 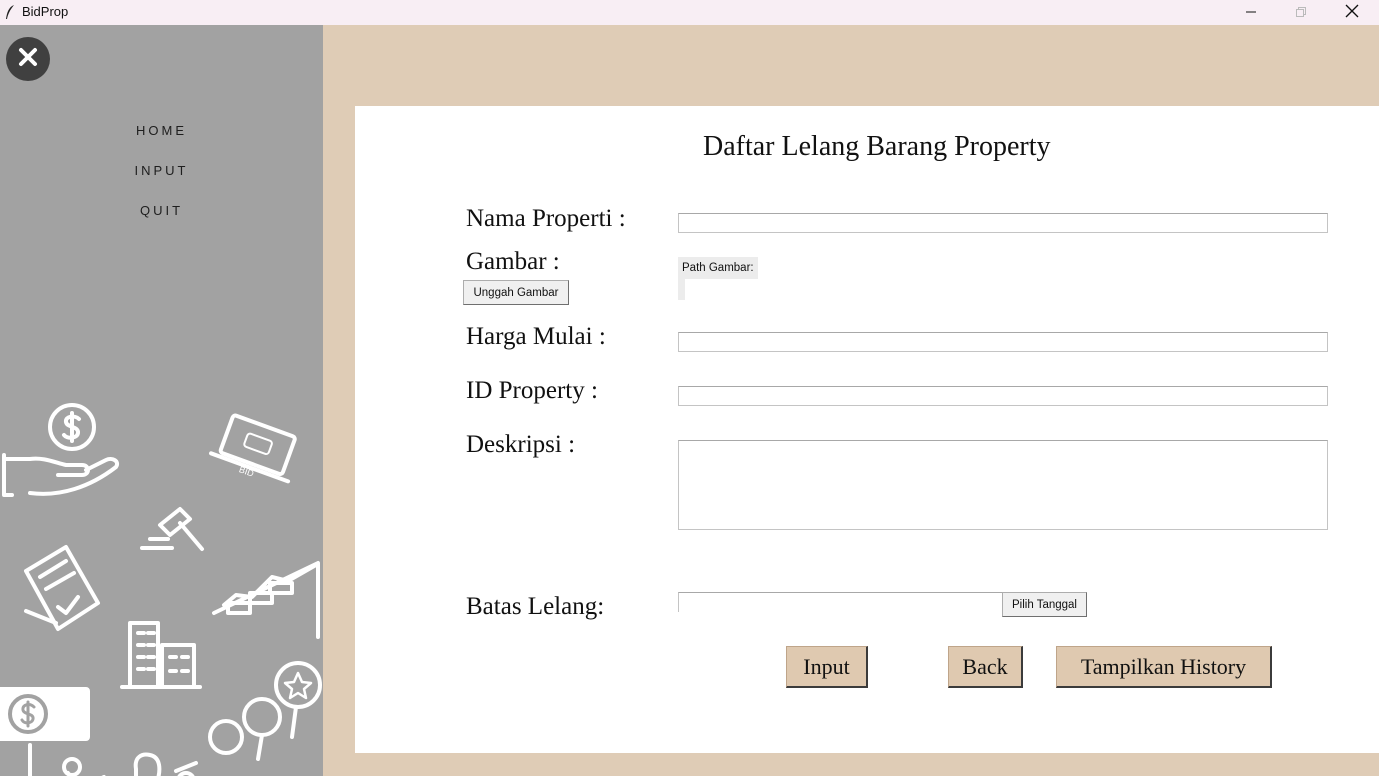 What do you see at coordinates (60, 450) in the screenshot?
I see `coin-hand-icon` at bounding box center [60, 450].